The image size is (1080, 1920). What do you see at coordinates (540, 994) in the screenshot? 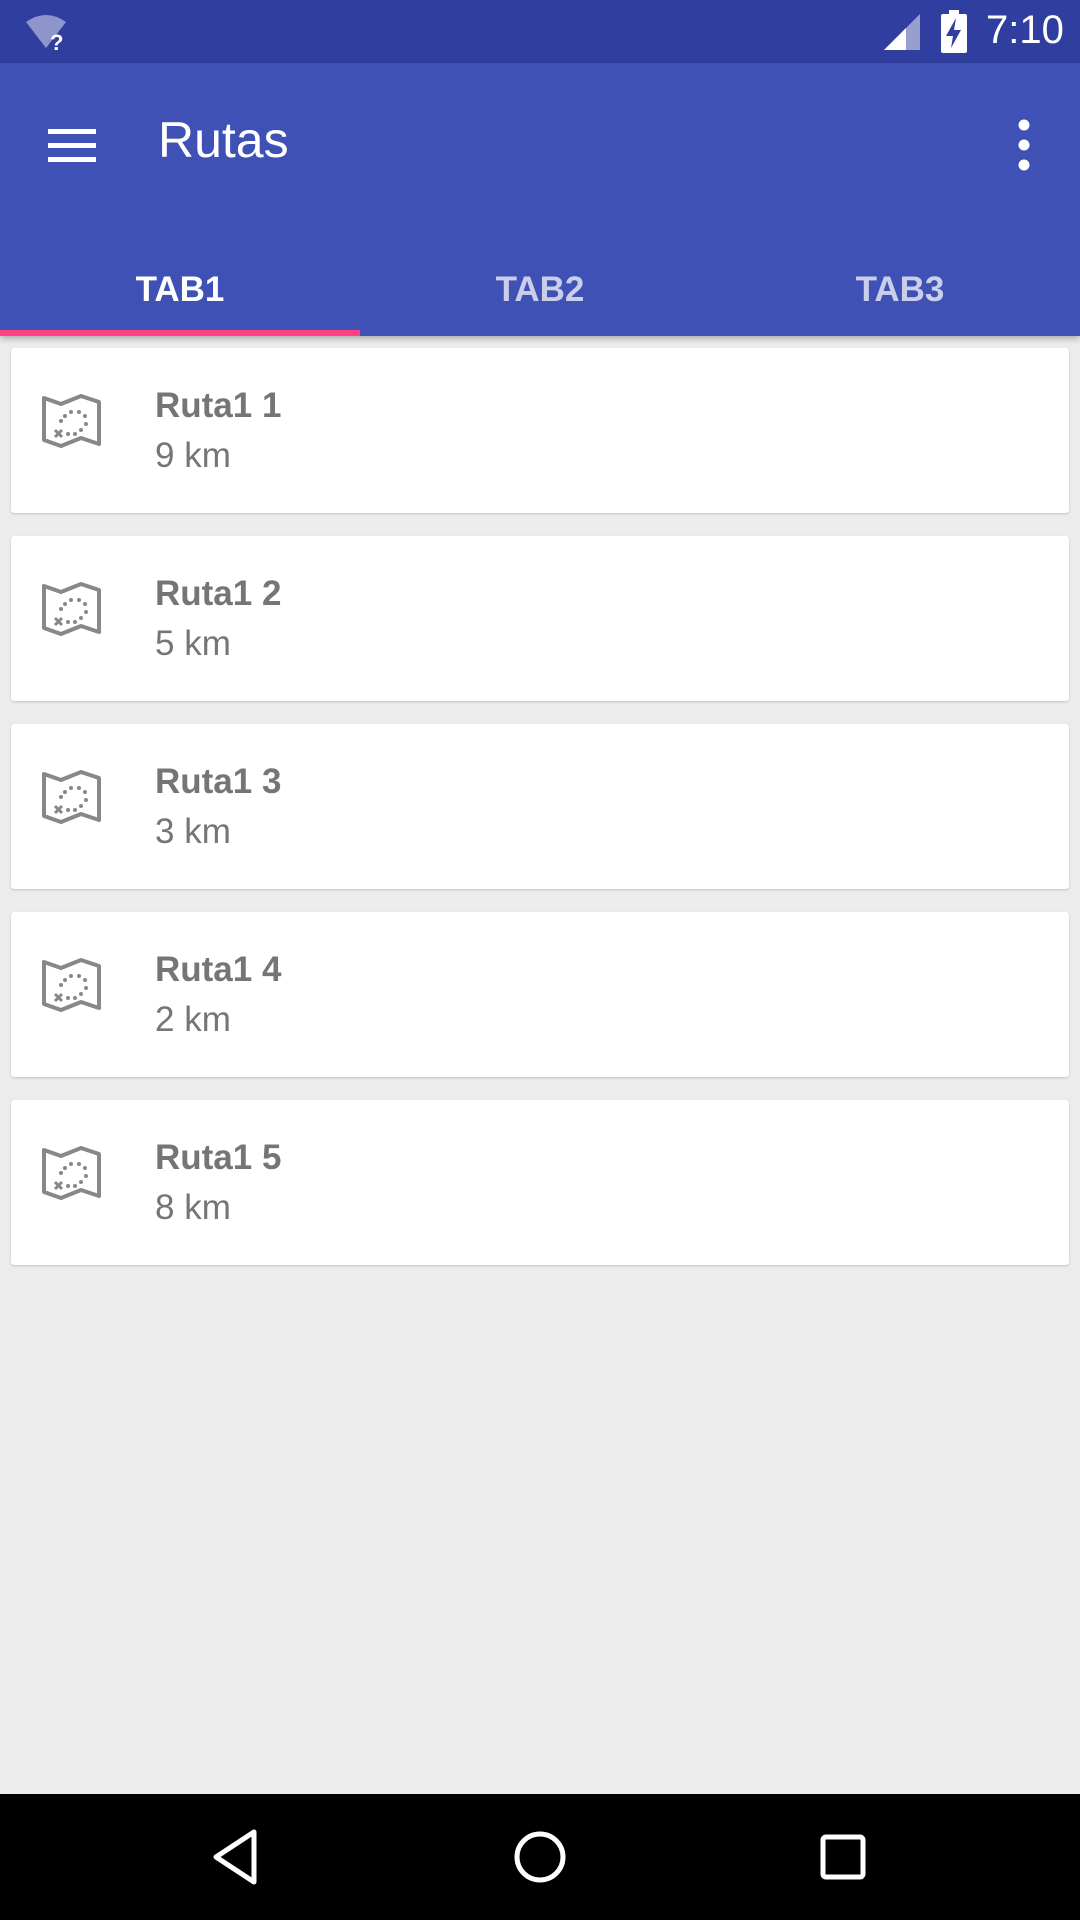
I see `route-card: Ruta1 4 2 km` at bounding box center [540, 994].